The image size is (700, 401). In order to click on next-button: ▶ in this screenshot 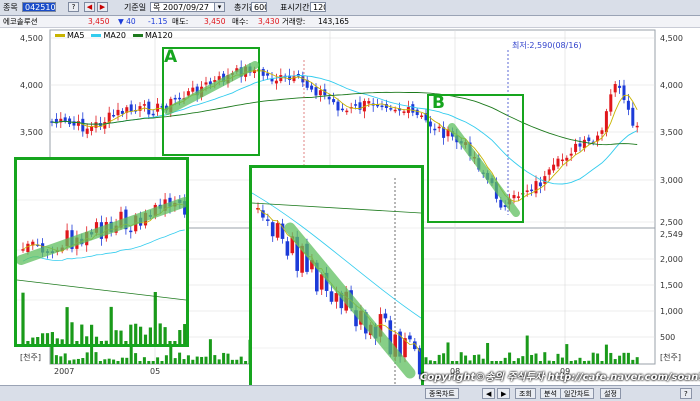, I will do `click(102, 7)`.